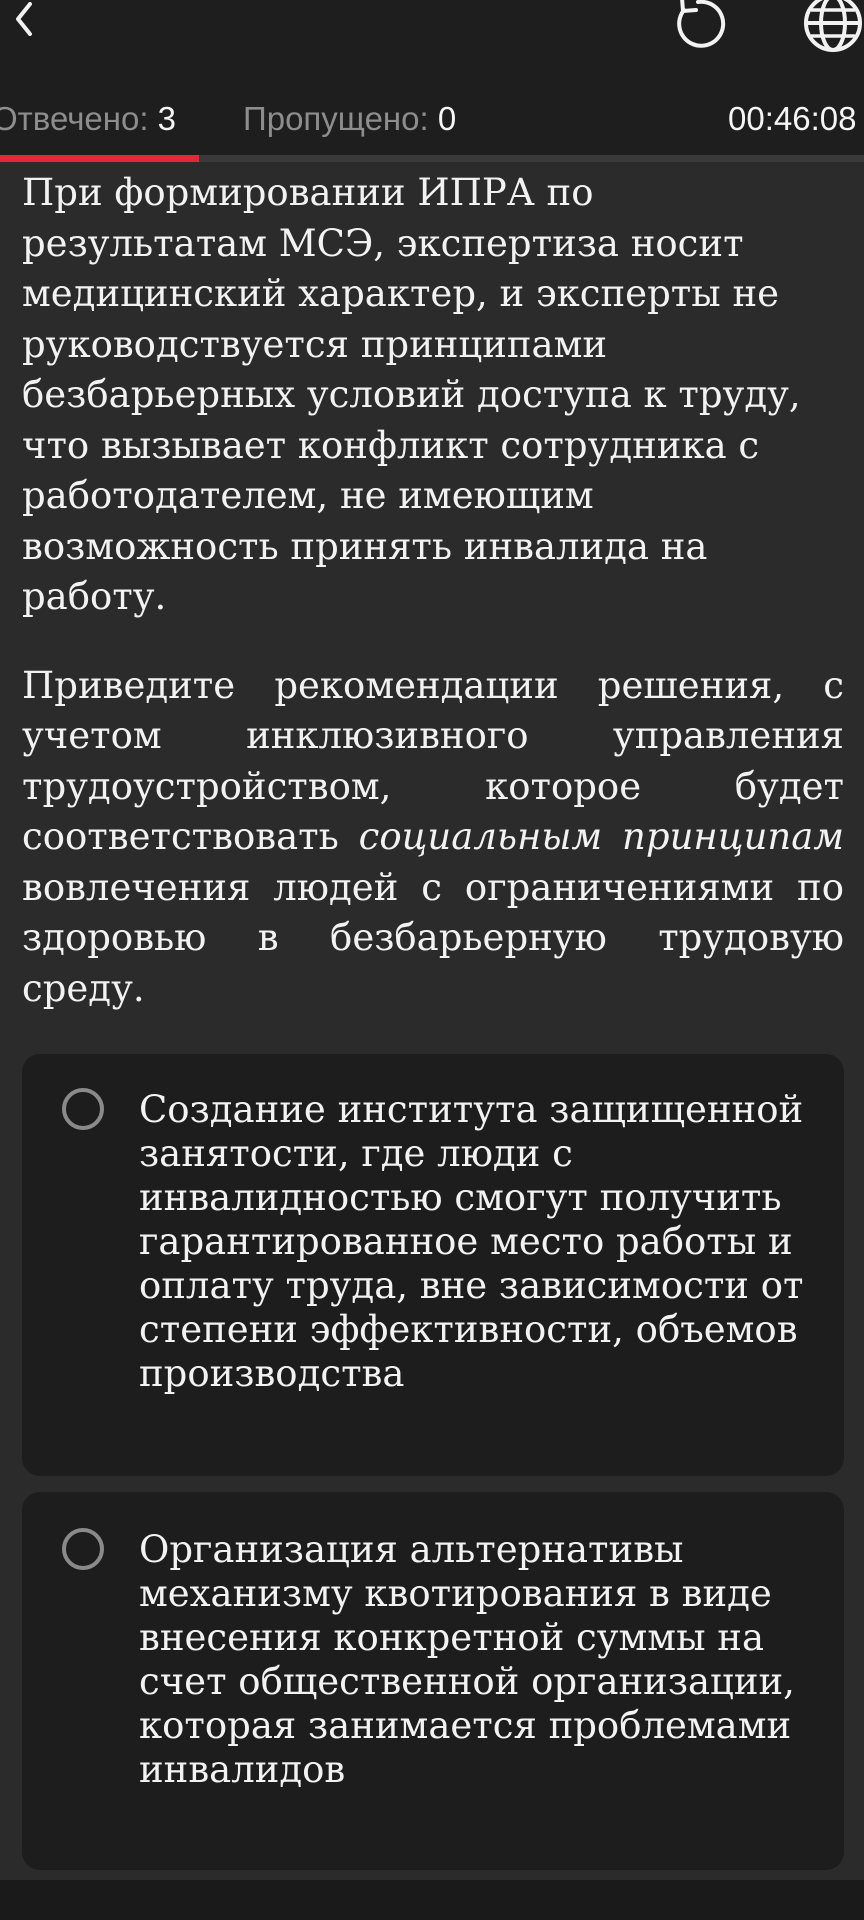 This screenshot has width=864, height=1920. I want to click on answered-value: 3, so click(167, 118).